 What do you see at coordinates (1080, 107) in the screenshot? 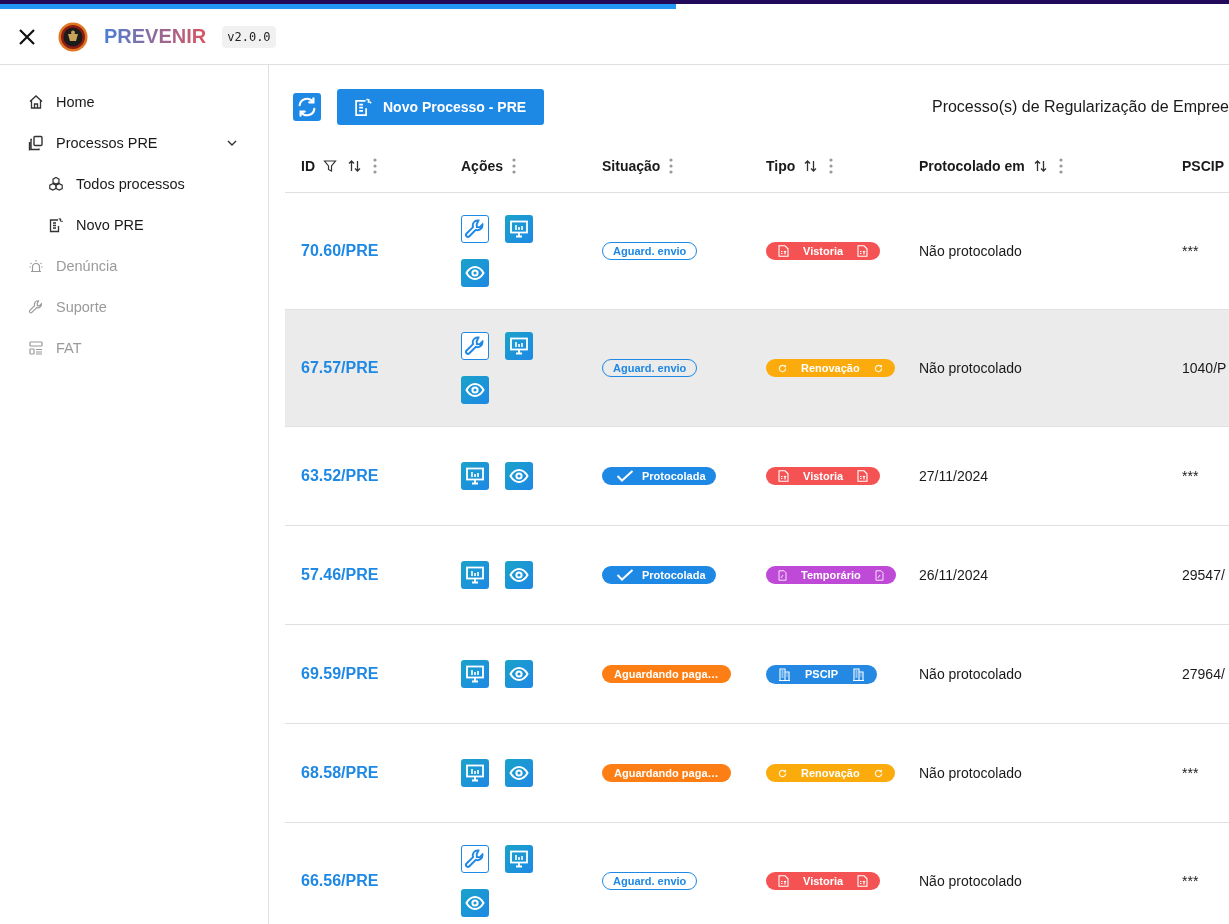
I see `page-heading: Processo(s) de Regularização de Empree` at bounding box center [1080, 107].